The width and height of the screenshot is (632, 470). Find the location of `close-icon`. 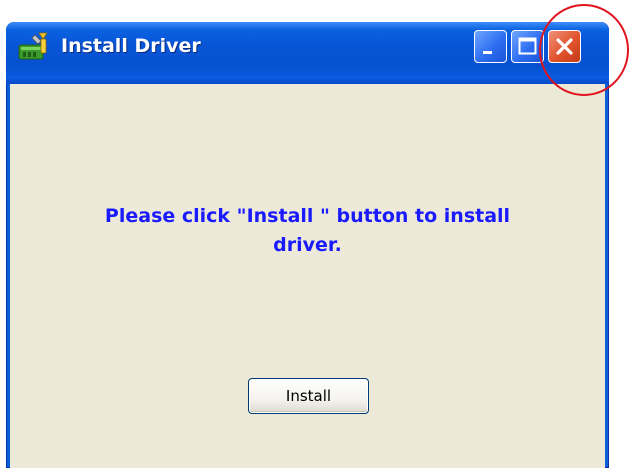

close-icon is located at coordinates (564, 46).